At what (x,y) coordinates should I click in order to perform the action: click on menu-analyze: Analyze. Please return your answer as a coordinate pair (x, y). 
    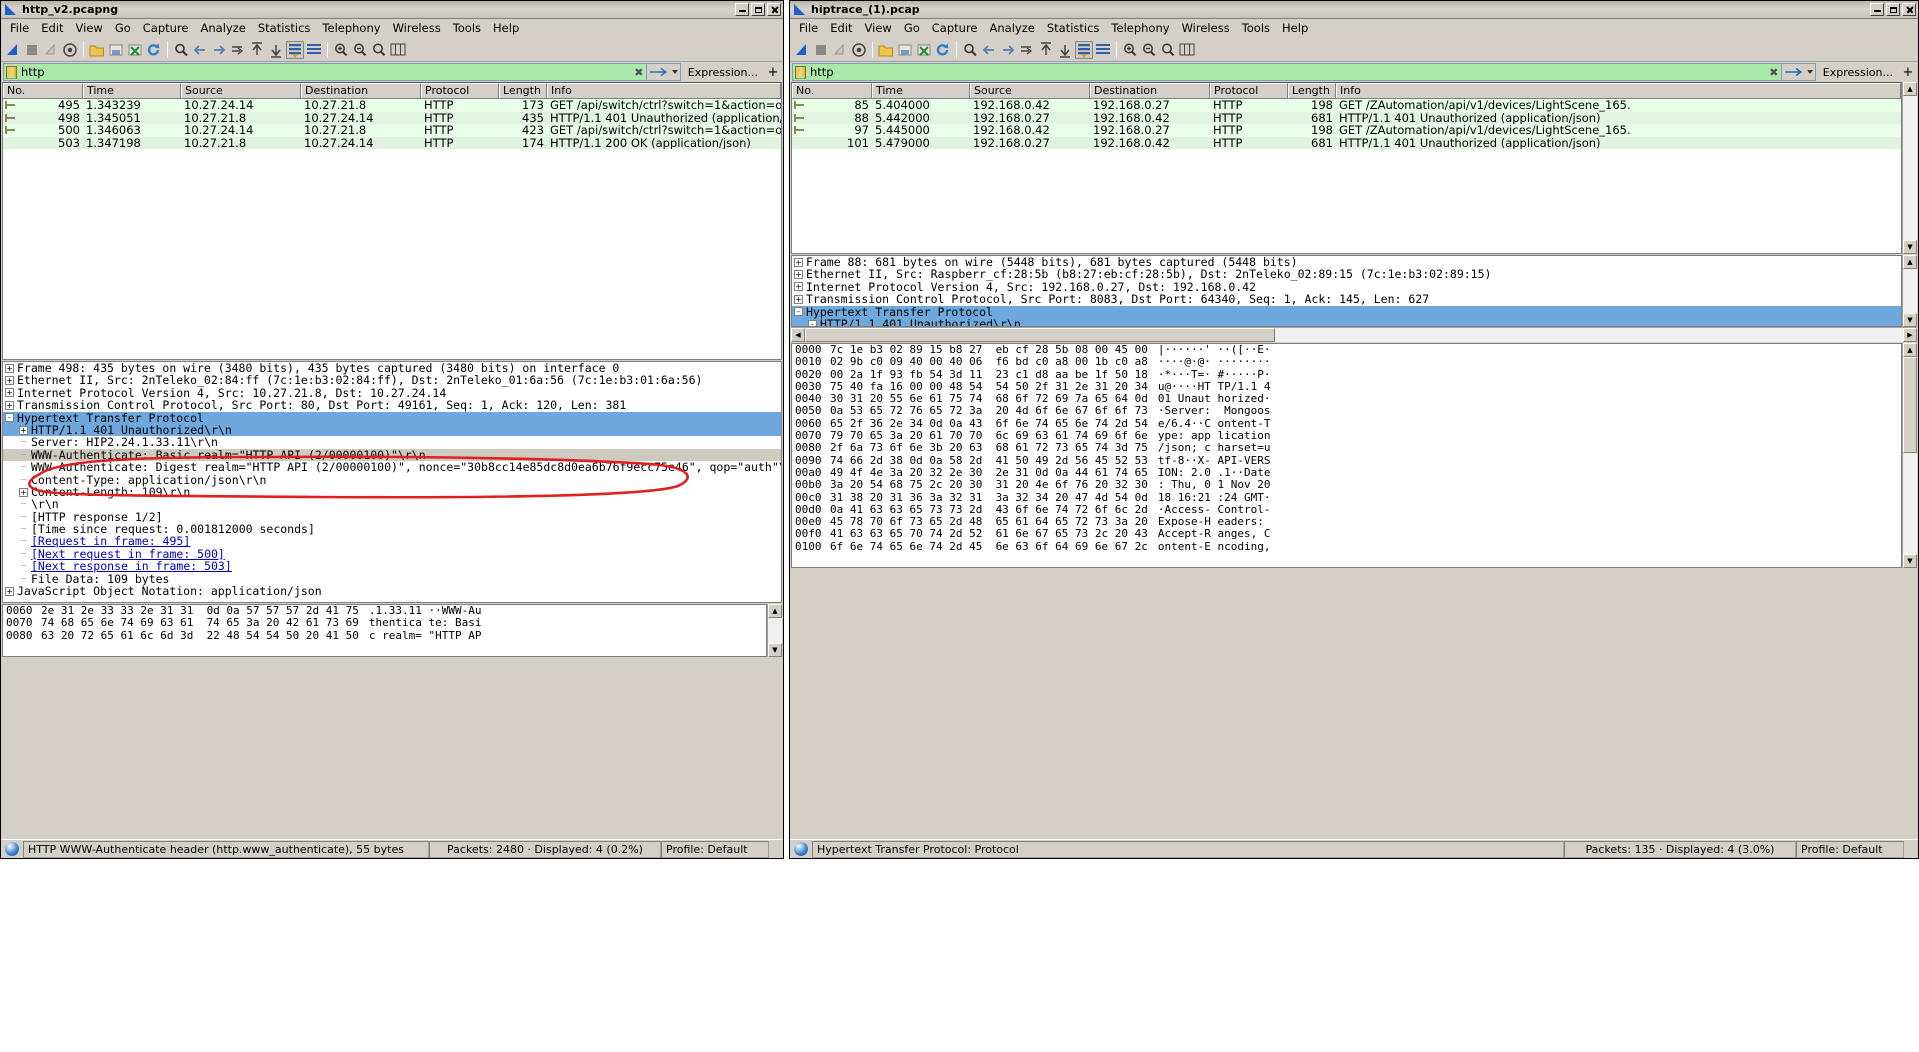
    Looking at the image, I should click on (1012, 28).